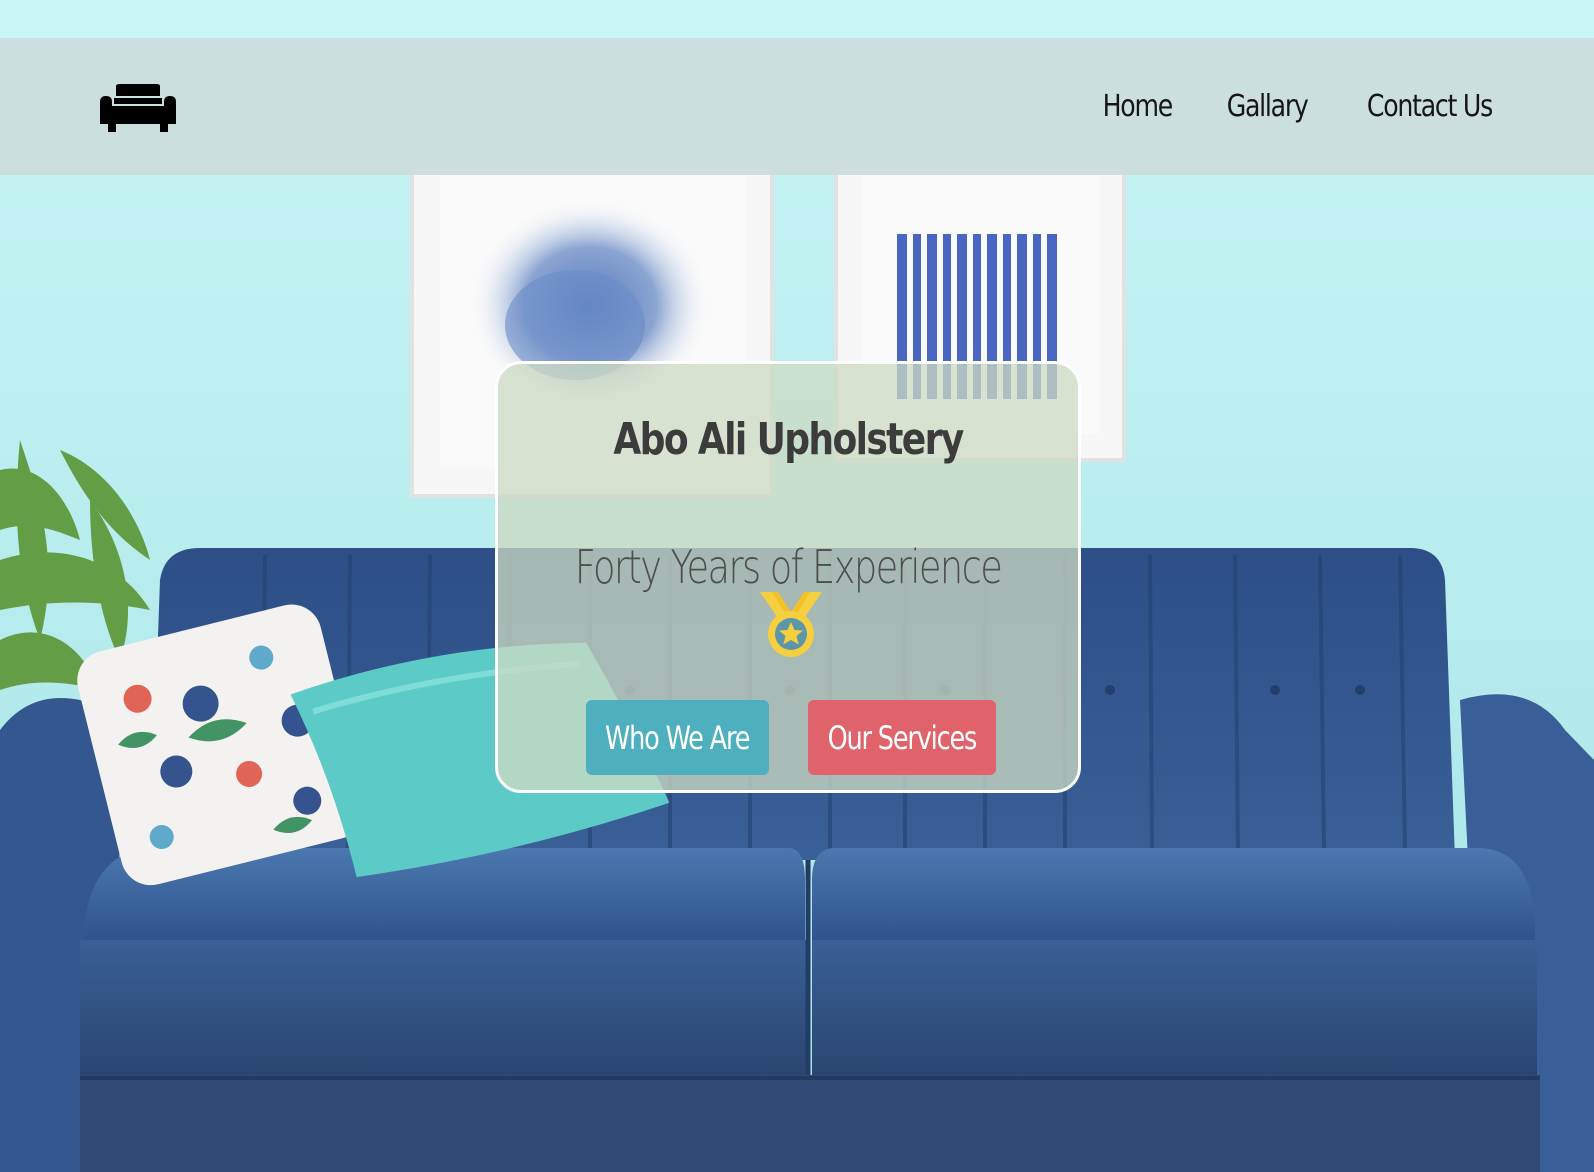  I want to click on sofa-icon, so click(138, 108).